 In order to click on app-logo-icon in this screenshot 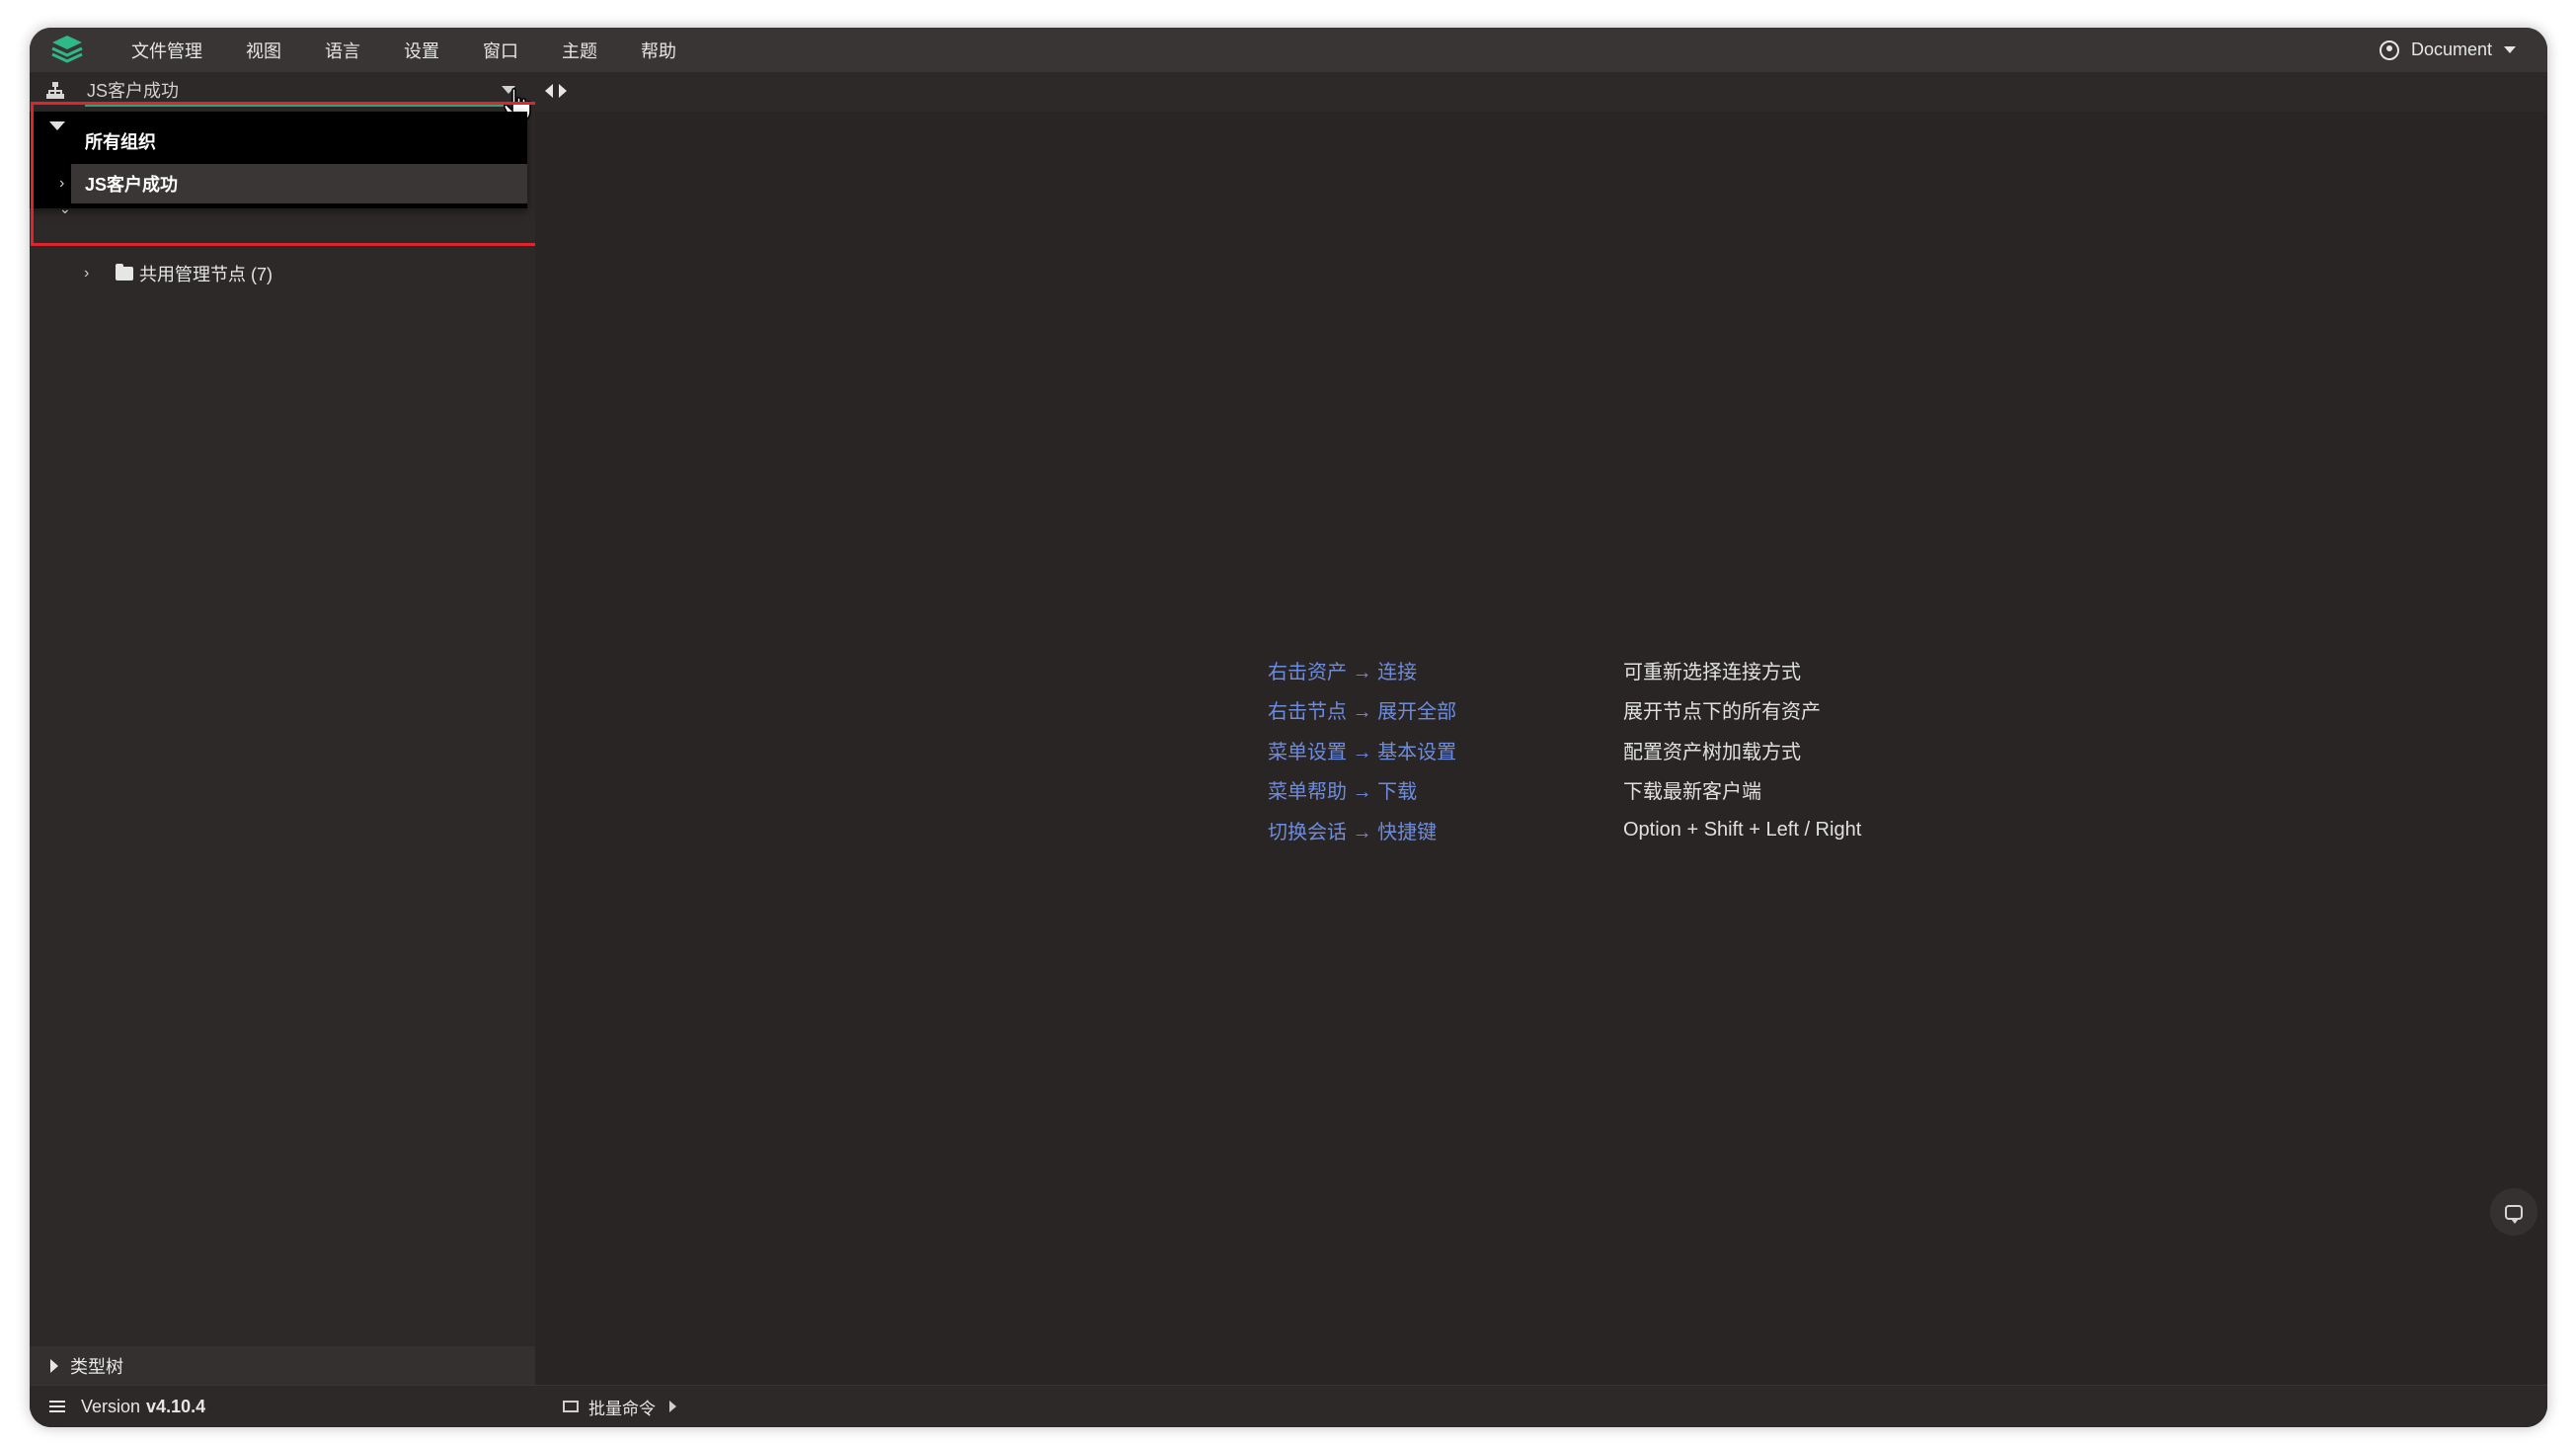, I will do `click(67, 49)`.